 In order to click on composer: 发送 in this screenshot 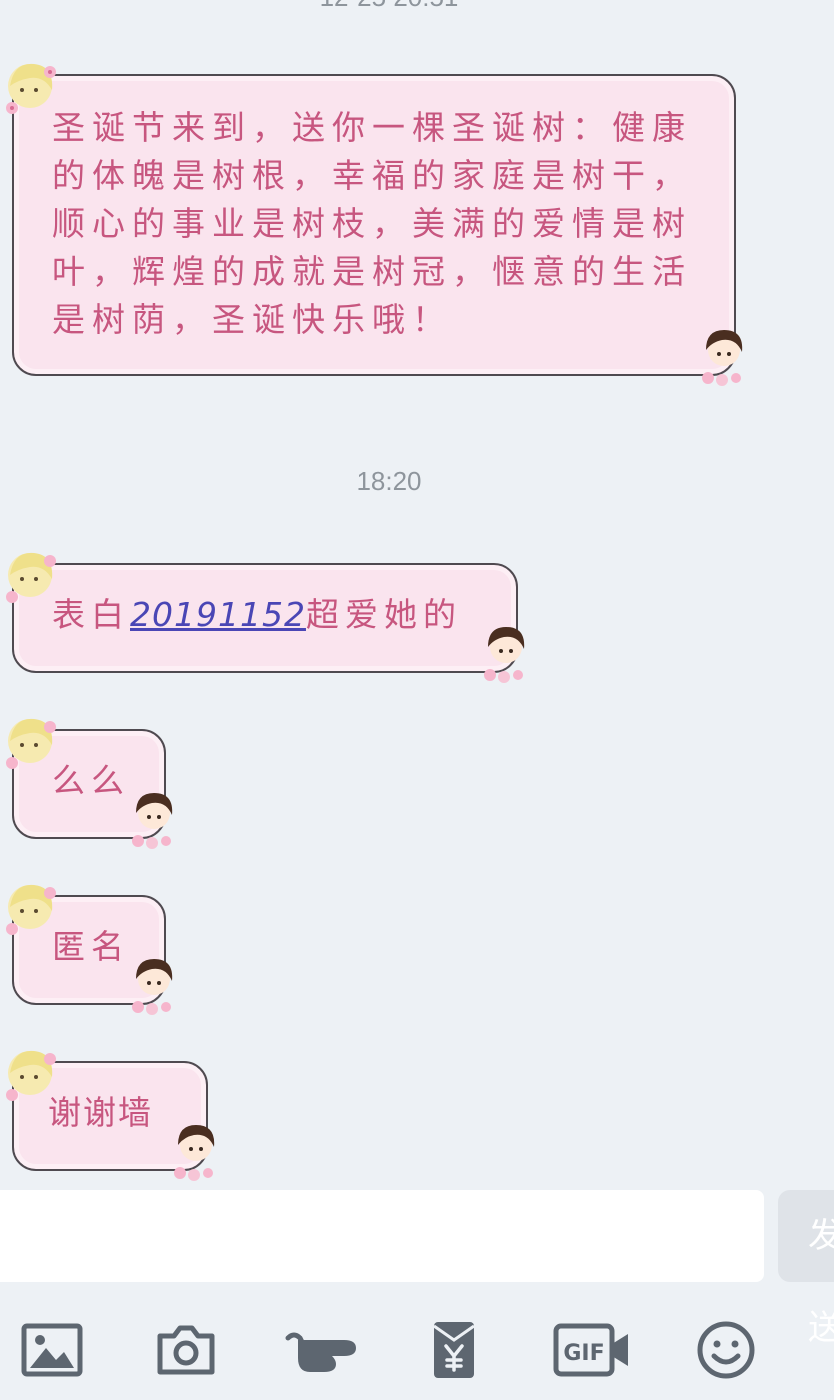, I will do `click(417, 1269)`.